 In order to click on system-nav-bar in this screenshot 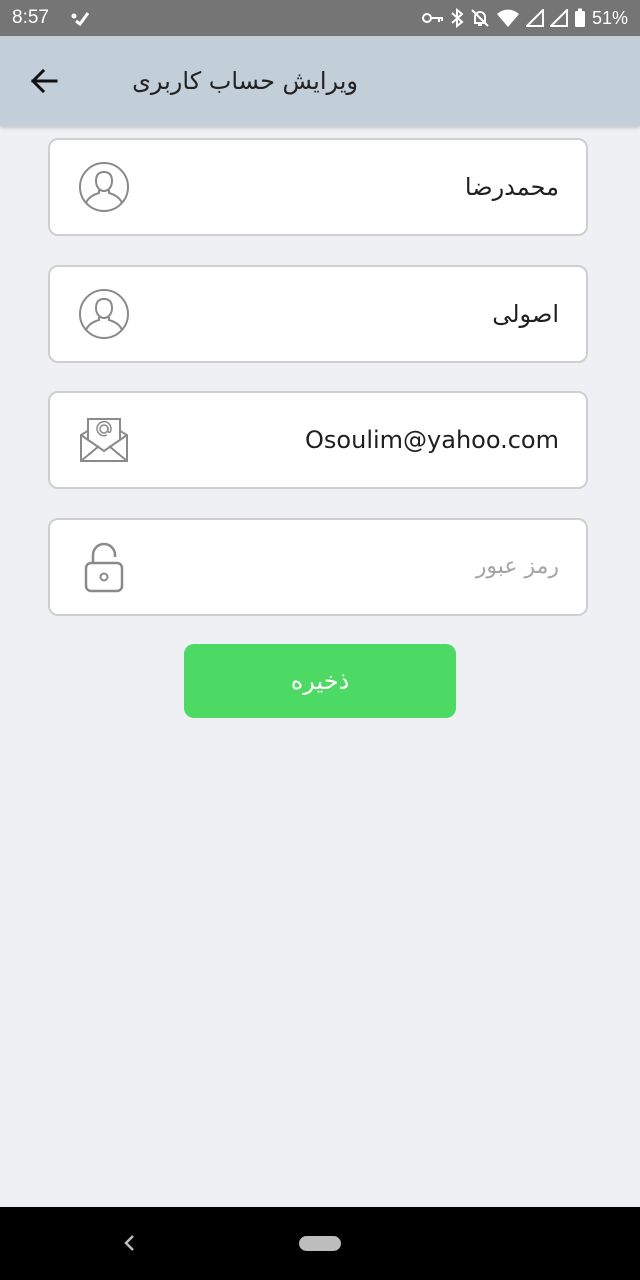, I will do `click(320, 1243)`.